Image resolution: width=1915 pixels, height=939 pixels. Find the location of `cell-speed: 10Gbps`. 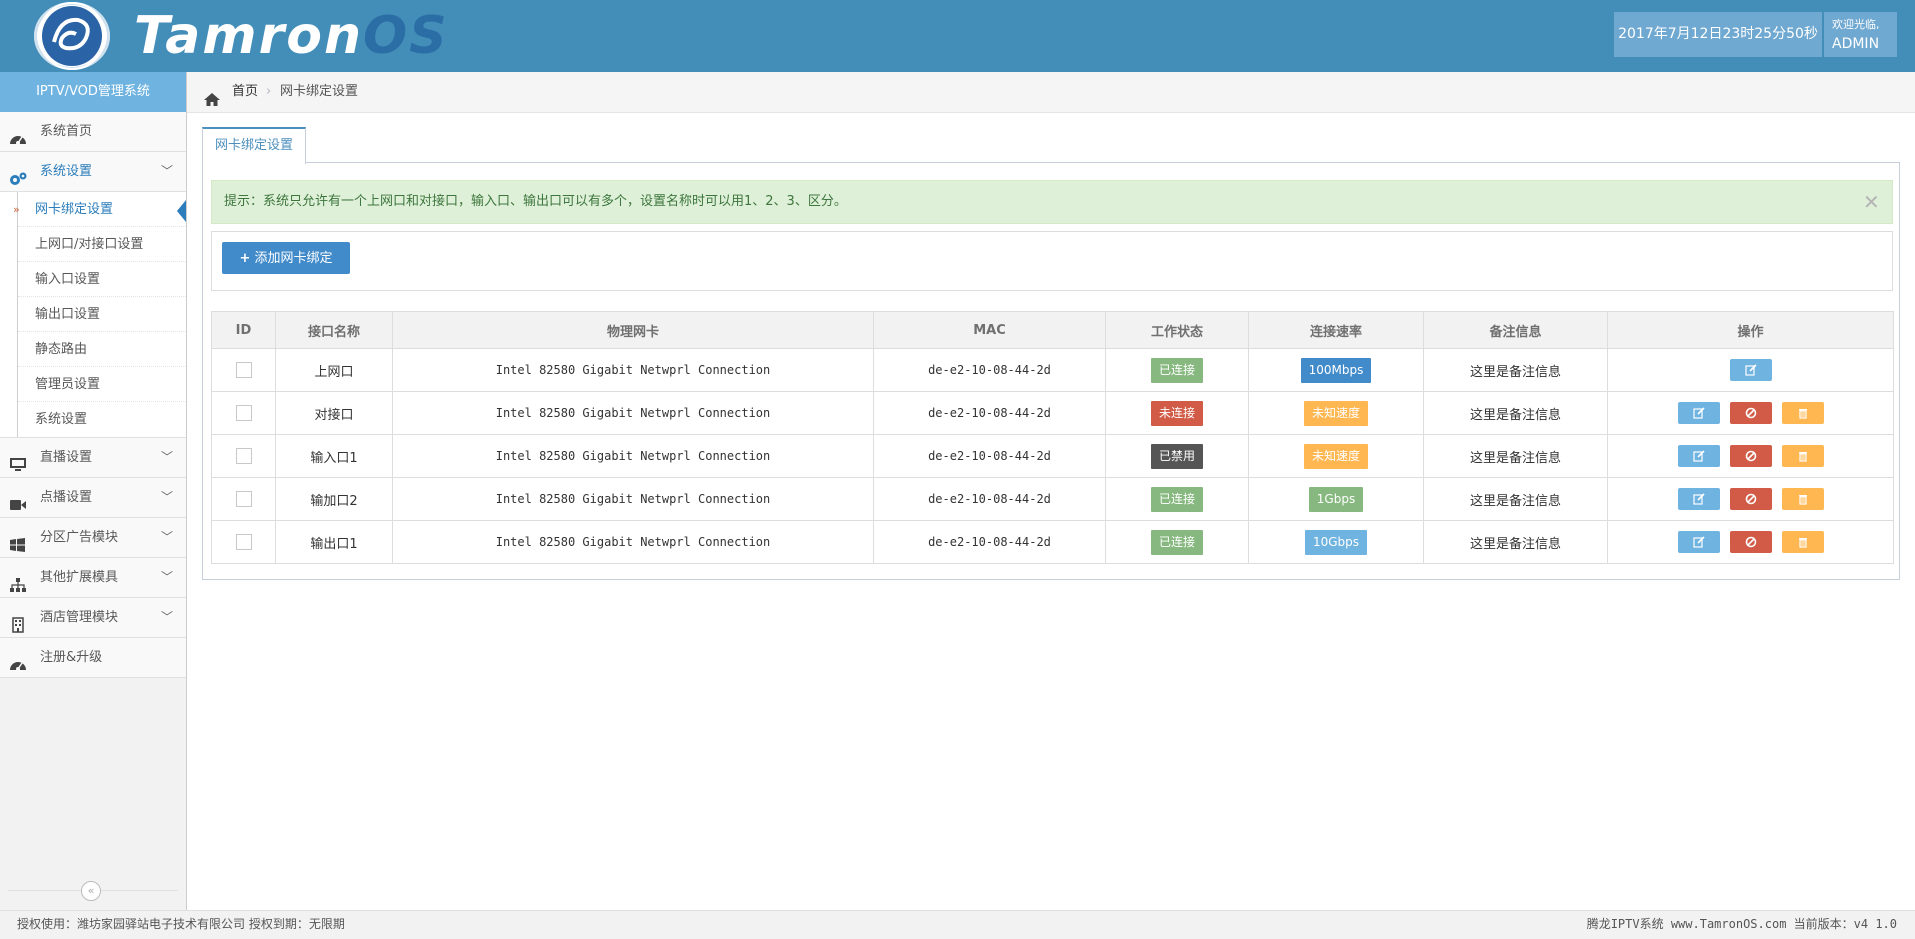

cell-speed: 10Gbps is located at coordinates (1336, 542).